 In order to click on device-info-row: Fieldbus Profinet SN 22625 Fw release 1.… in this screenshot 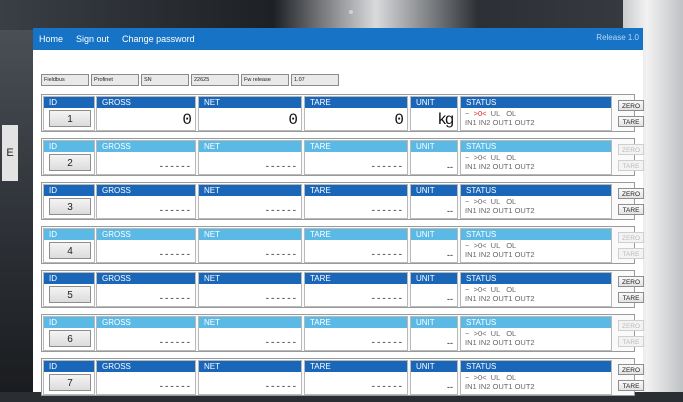, I will do `click(191, 80)`.